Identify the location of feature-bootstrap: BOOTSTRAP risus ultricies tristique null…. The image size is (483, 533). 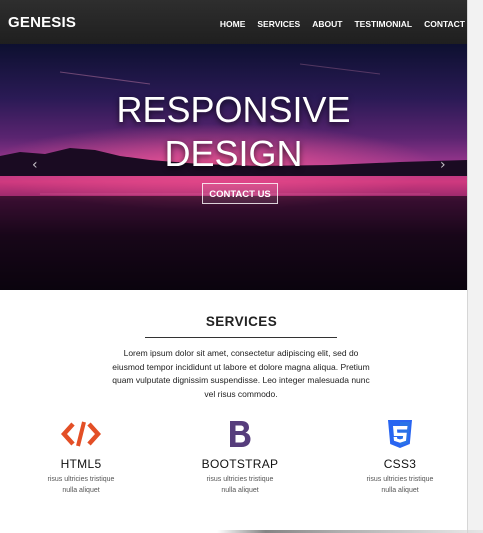
(240, 456).